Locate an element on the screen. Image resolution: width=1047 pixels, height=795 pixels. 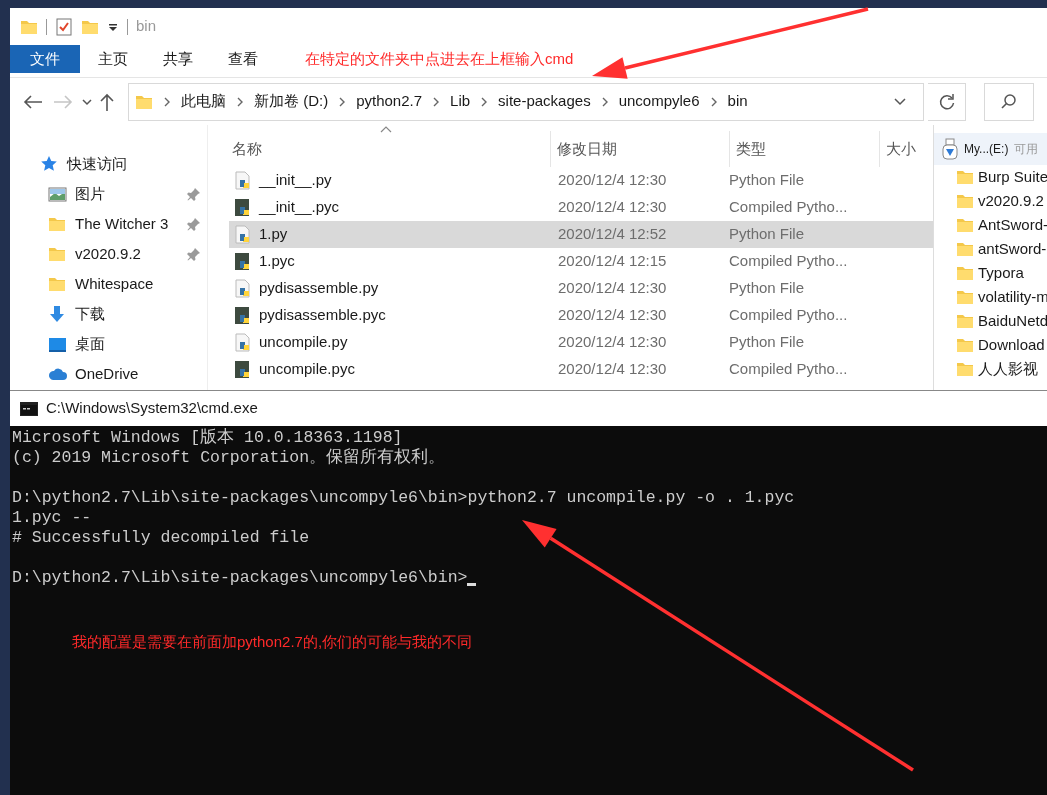
file-date: 2020/12/4 12:15 is located at coordinates (612, 261).